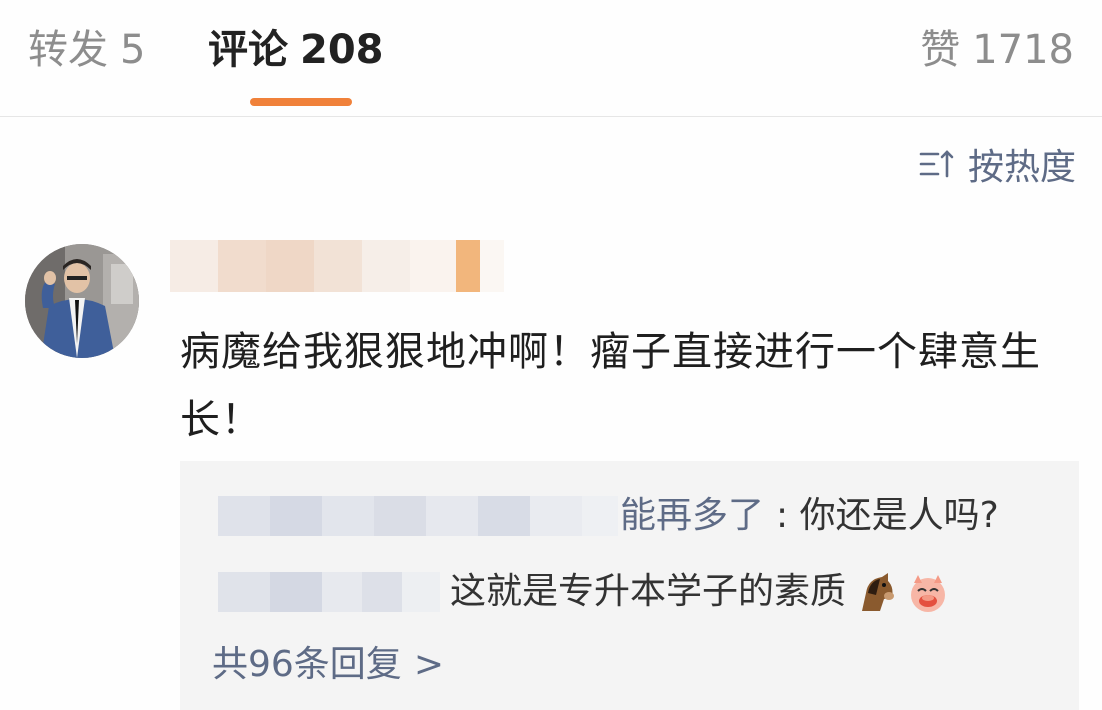  What do you see at coordinates (610, 386) in the screenshot?
I see `comment-text: 病魔给我狠狠地冲啊！瘤子直接进行一个肆意生长！` at bounding box center [610, 386].